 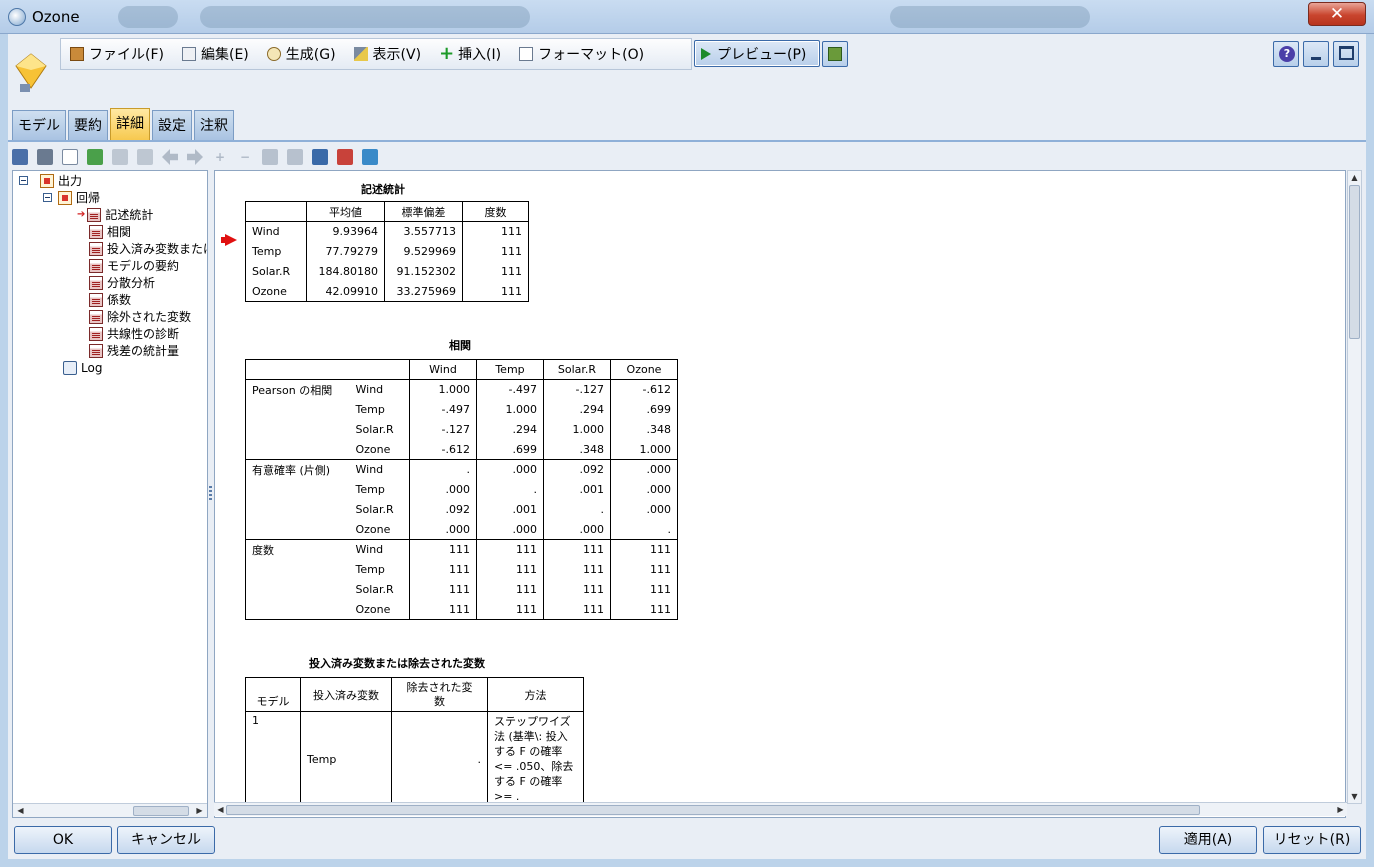 What do you see at coordinates (370, 569) in the screenshot?
I see `row-variable: Temp` at bounding box center [370, 569].